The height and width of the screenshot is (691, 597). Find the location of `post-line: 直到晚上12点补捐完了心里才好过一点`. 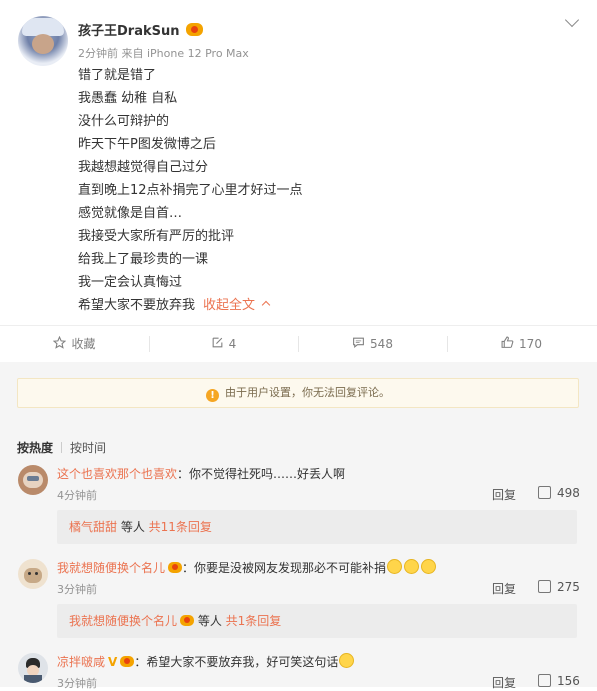

post-line: 直到晚上12点补捐完了心里才好过一点 is located at coordinates (190, 190).